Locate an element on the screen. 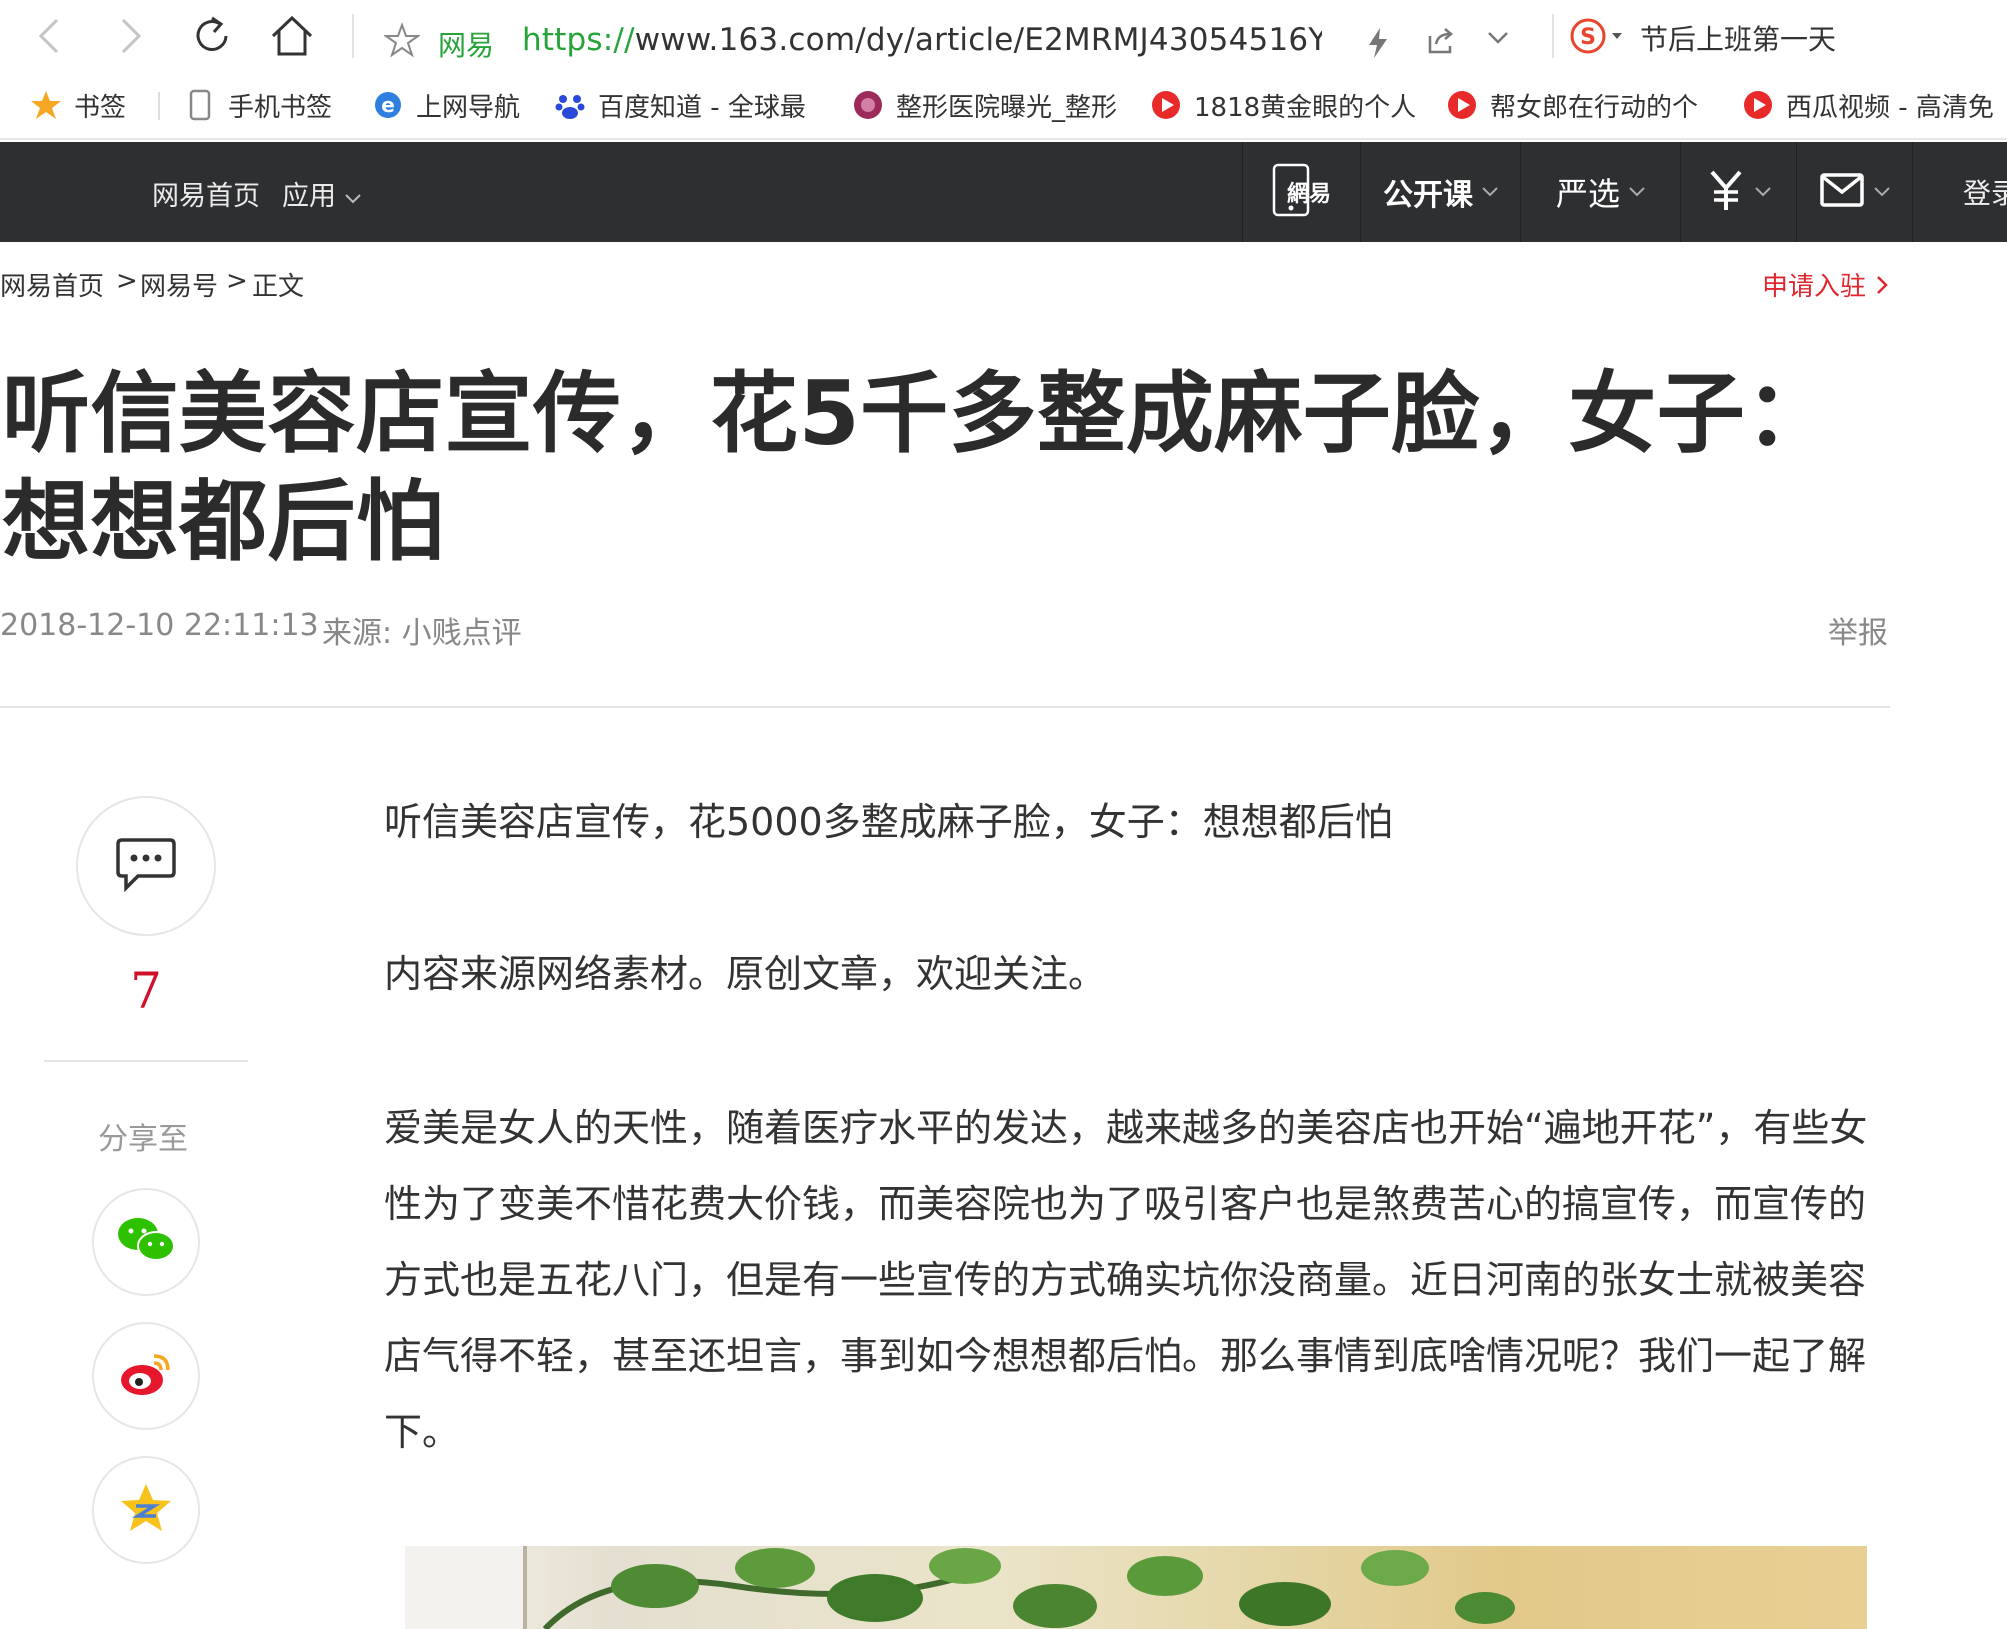 This screenshot has height=1629, width=2007. url-path: www.163.com/dy/article/E2MRMJ43054516YN is located at coordinates (978, 40).